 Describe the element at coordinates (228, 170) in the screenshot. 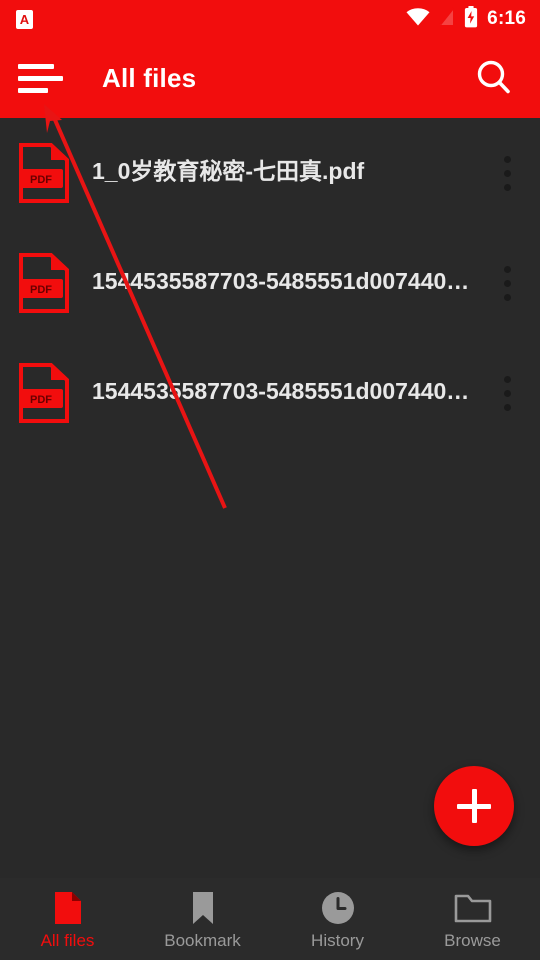

I see `file-name: 1_0岁教育秘密-七田真.pdf` at that location.